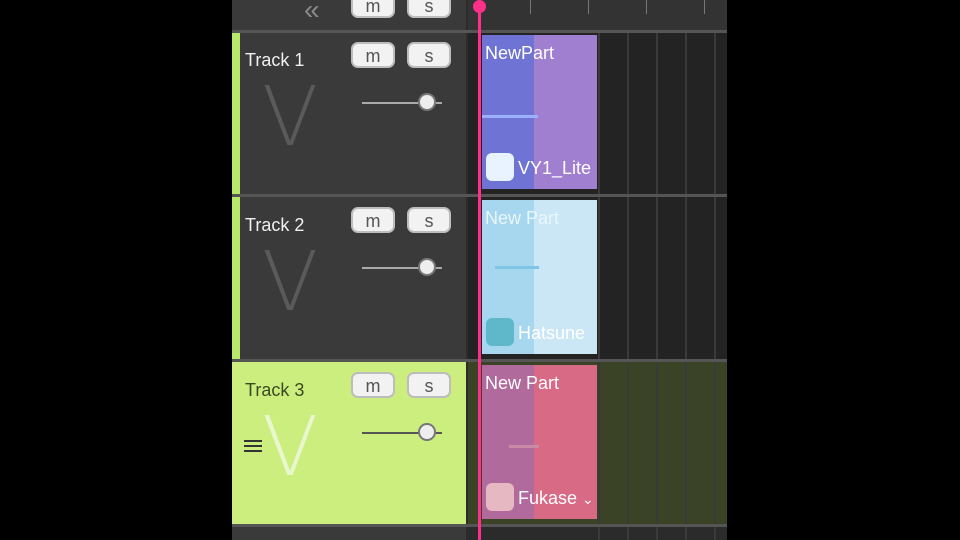  I want to click on singer-name: Fukase ⌄, so click(556, 498).